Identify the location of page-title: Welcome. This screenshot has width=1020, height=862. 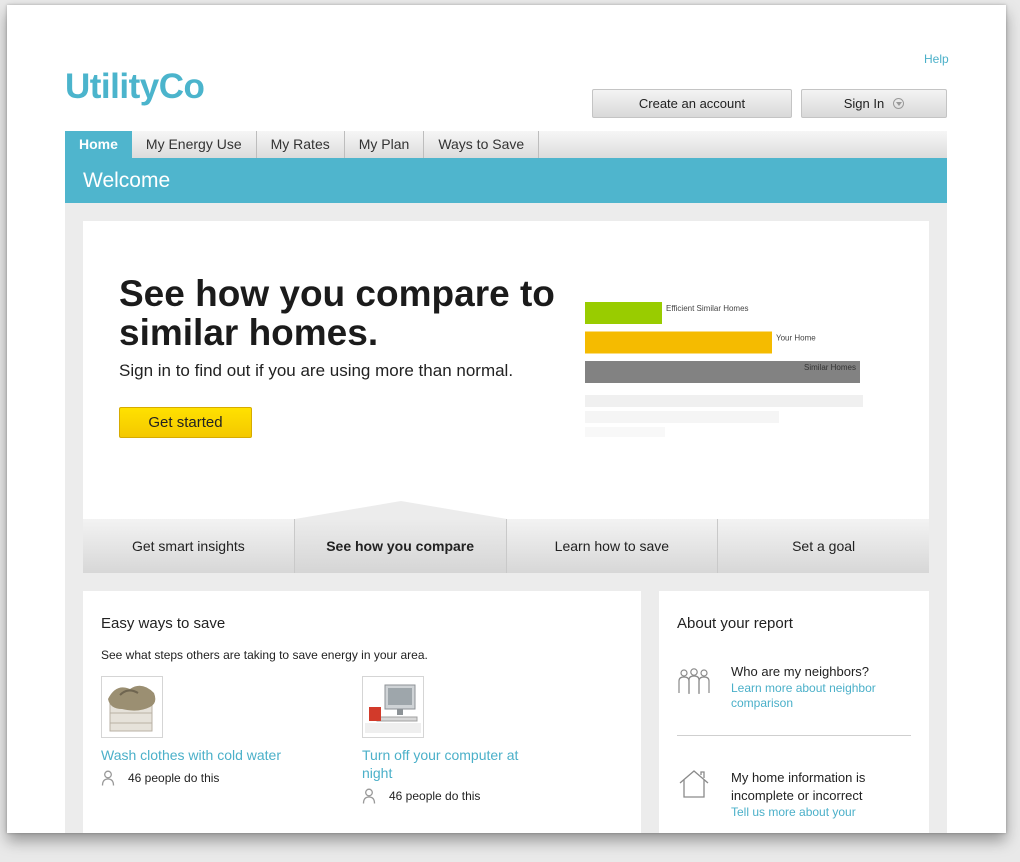
(127, 180).